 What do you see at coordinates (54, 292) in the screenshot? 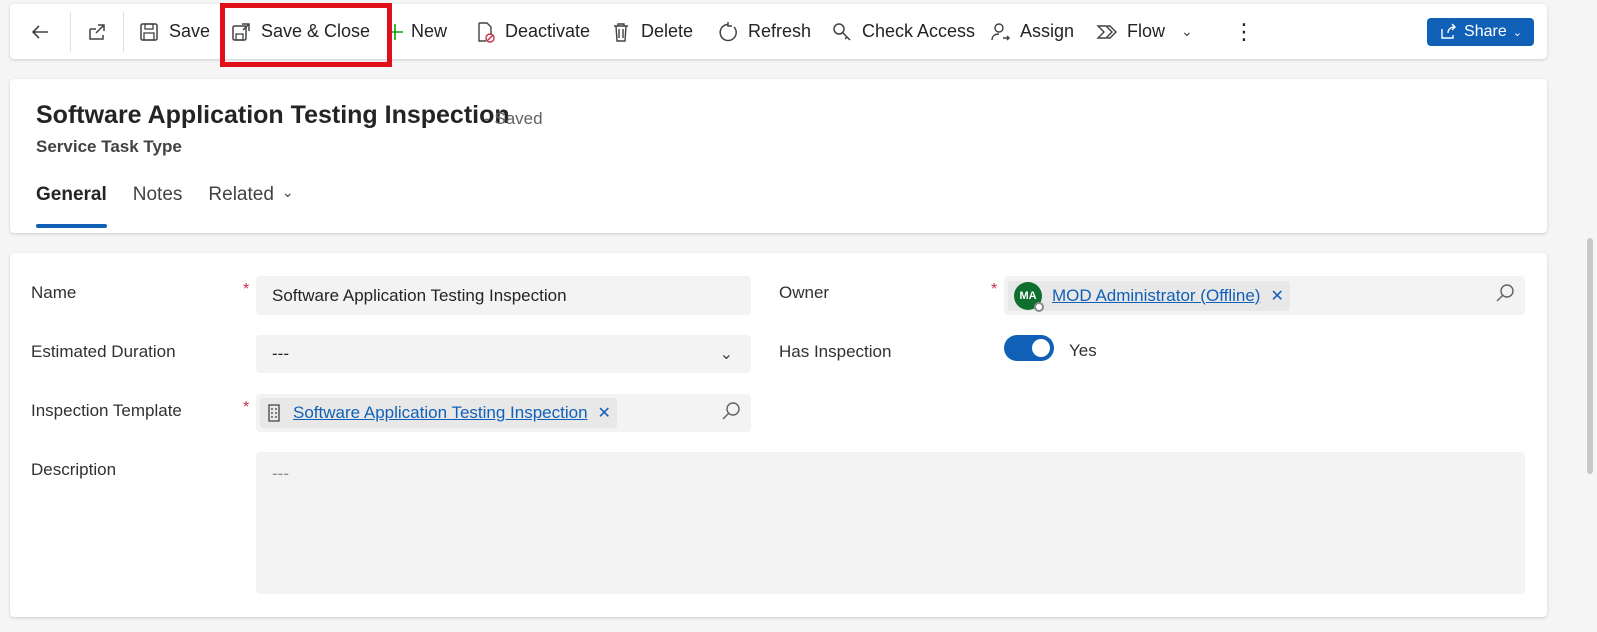
I see `name-label: Name` at bounding box center [54, 292].